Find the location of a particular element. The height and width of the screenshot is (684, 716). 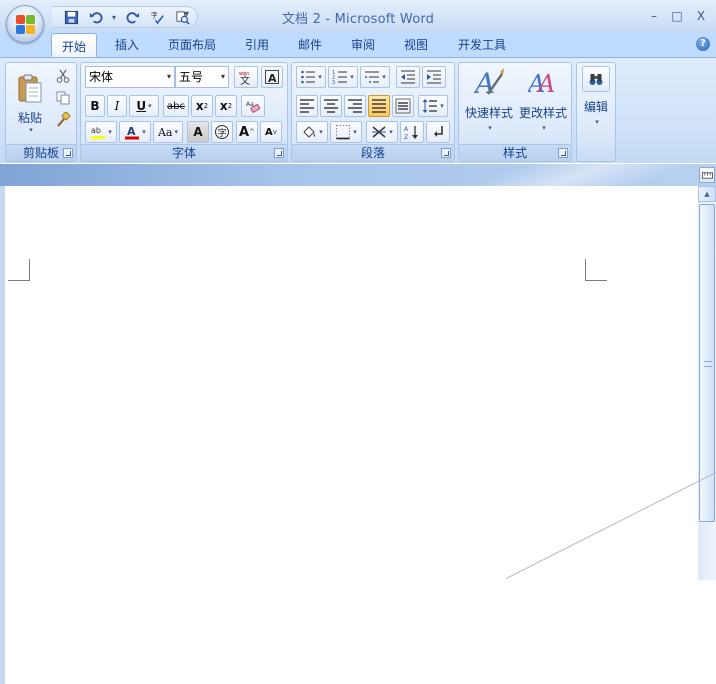

underline-dropdown-icon: ▾ is located at coordinates (150, 106).